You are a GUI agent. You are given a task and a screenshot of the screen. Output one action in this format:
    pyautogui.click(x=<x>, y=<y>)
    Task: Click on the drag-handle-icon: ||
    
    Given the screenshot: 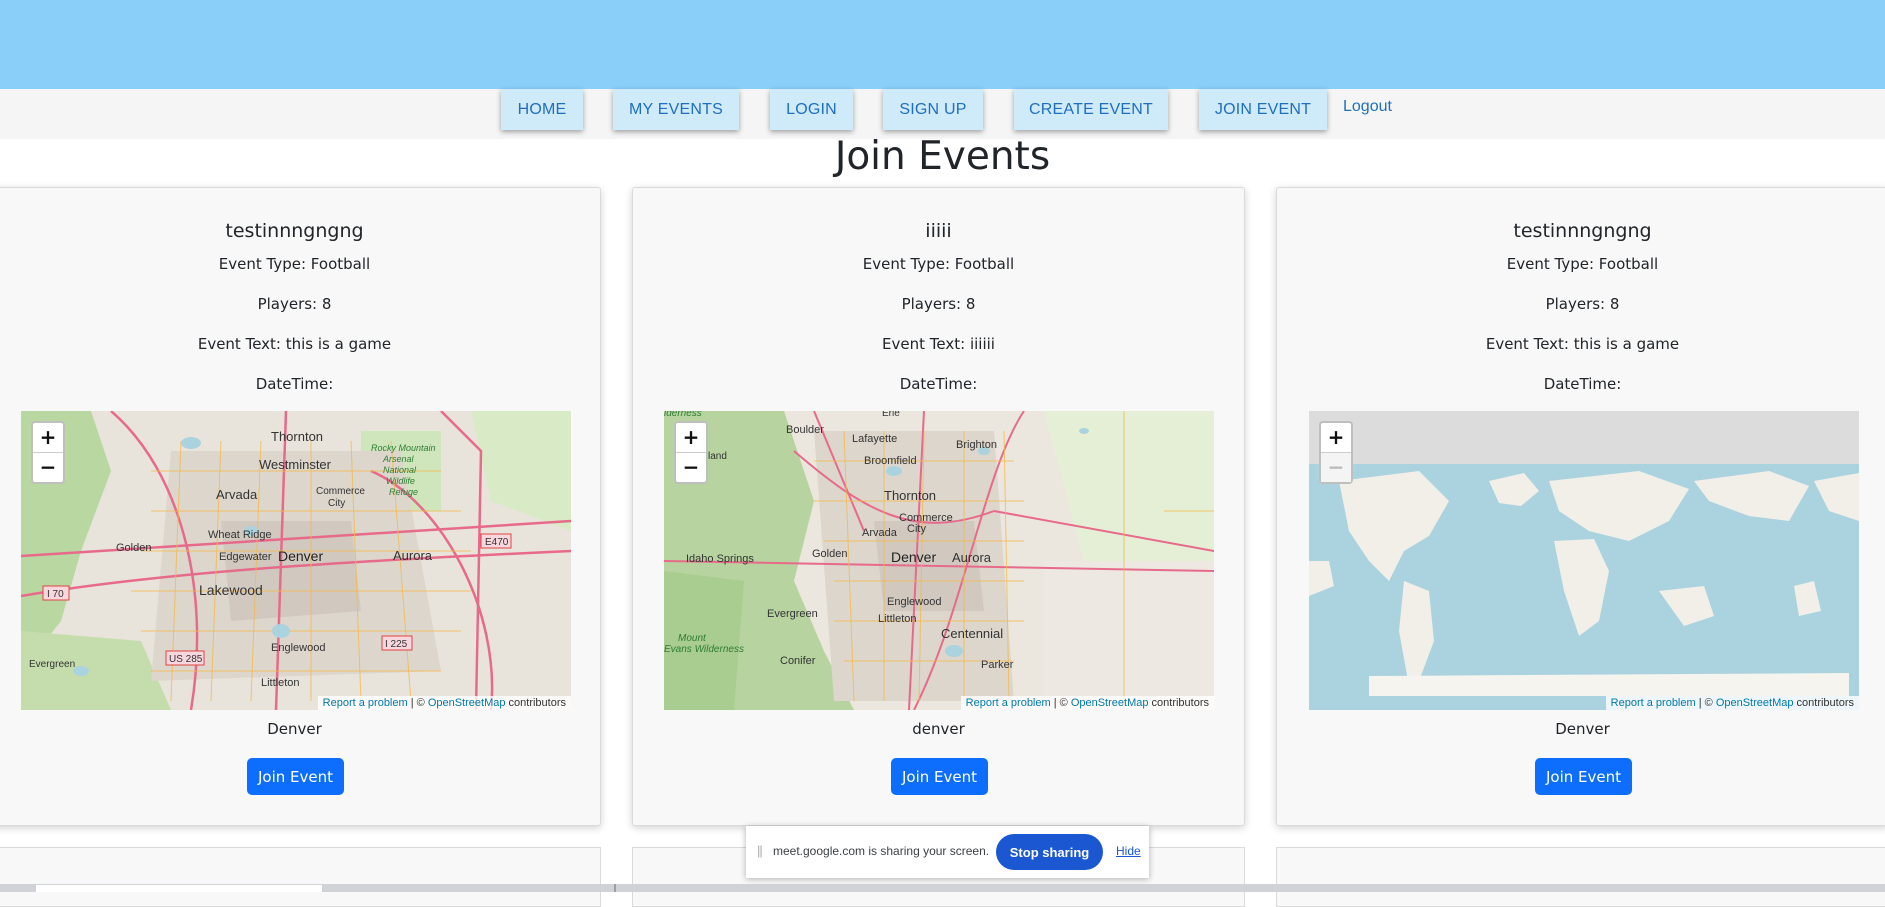 What is the action you would take?
    pyautogui.click(x=760, y=850)
    